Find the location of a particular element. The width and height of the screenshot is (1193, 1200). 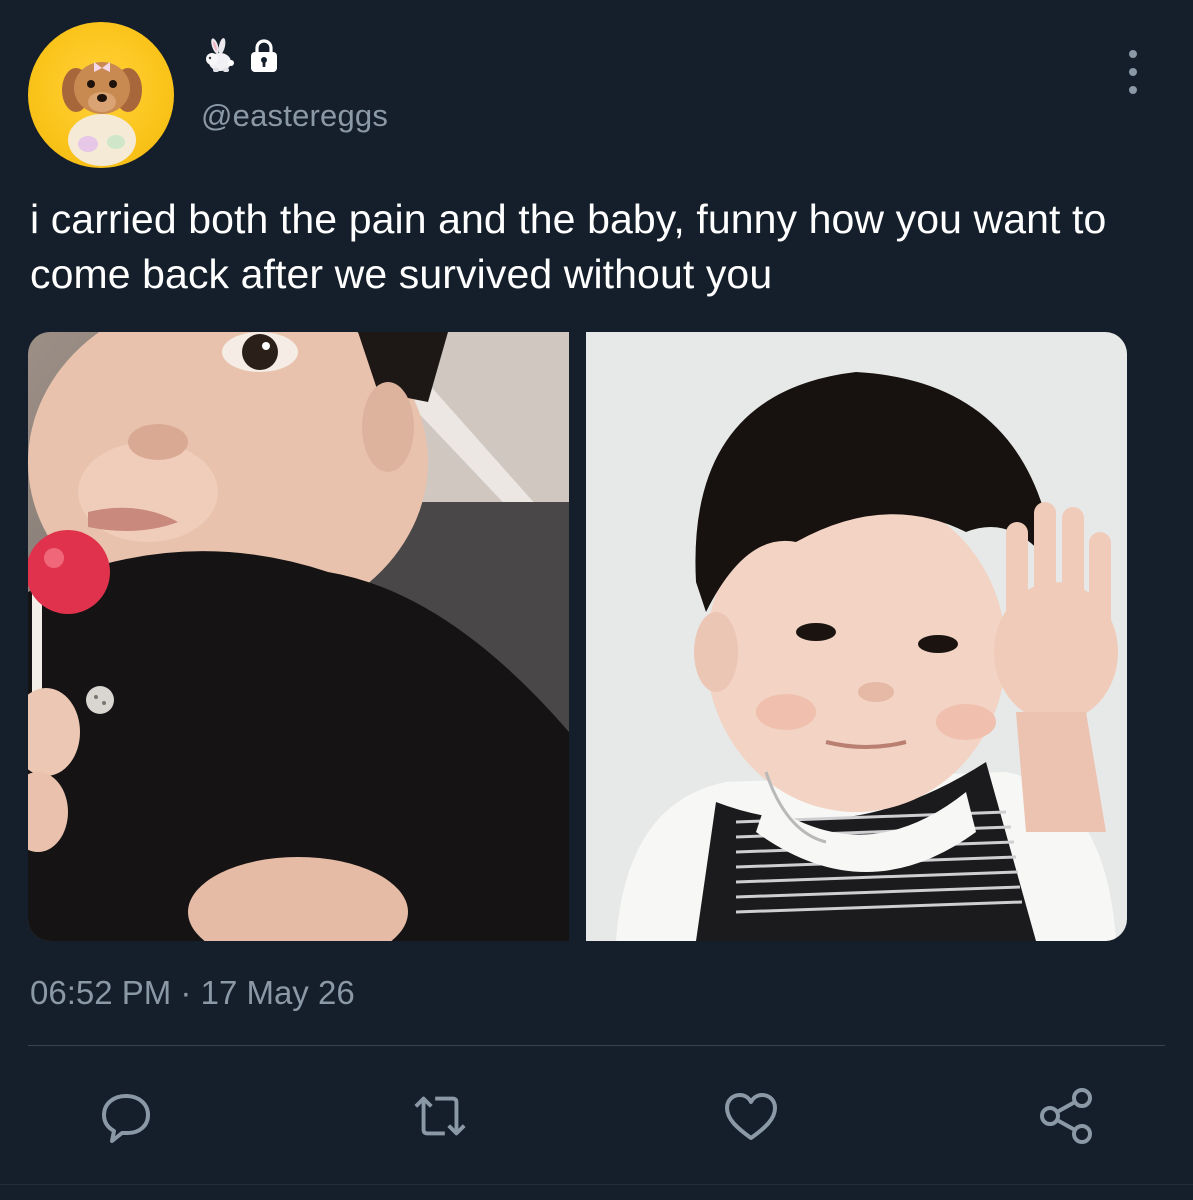

reply-icon is located at coordinates (126, 1116).